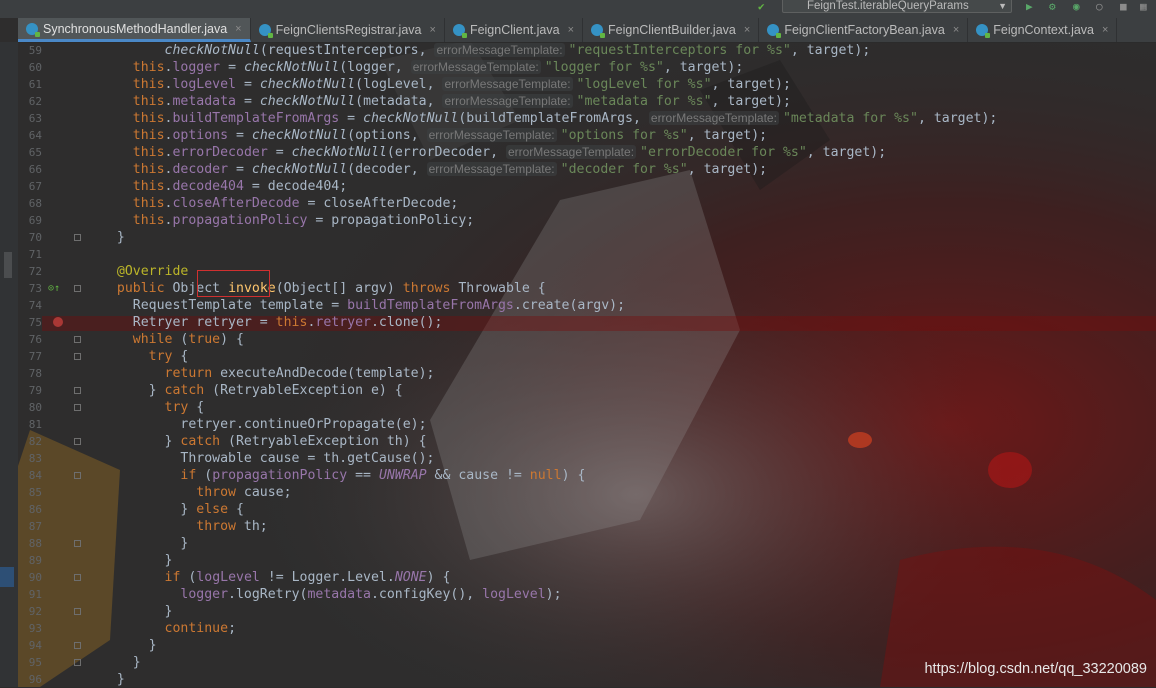 The image size is (1156, 688). What do you see at coordinates (35, 50) in the screenshot?
I see `line-number: 59` at bounding box center [35, 50].